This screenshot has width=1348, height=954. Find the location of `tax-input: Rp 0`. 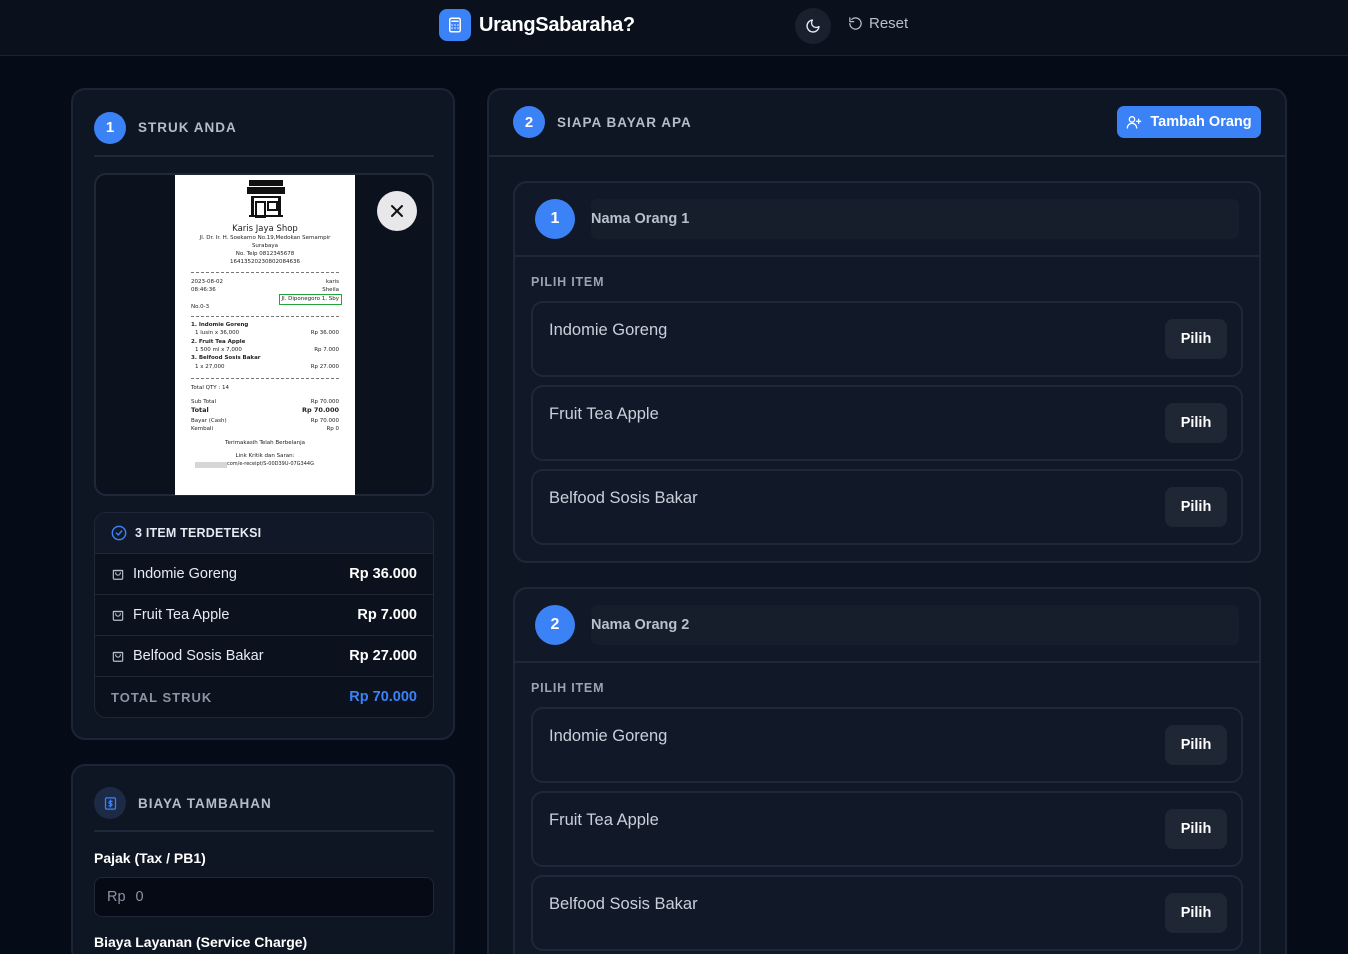

tax-input: Rp 0 is located at coordinates (264, 897).